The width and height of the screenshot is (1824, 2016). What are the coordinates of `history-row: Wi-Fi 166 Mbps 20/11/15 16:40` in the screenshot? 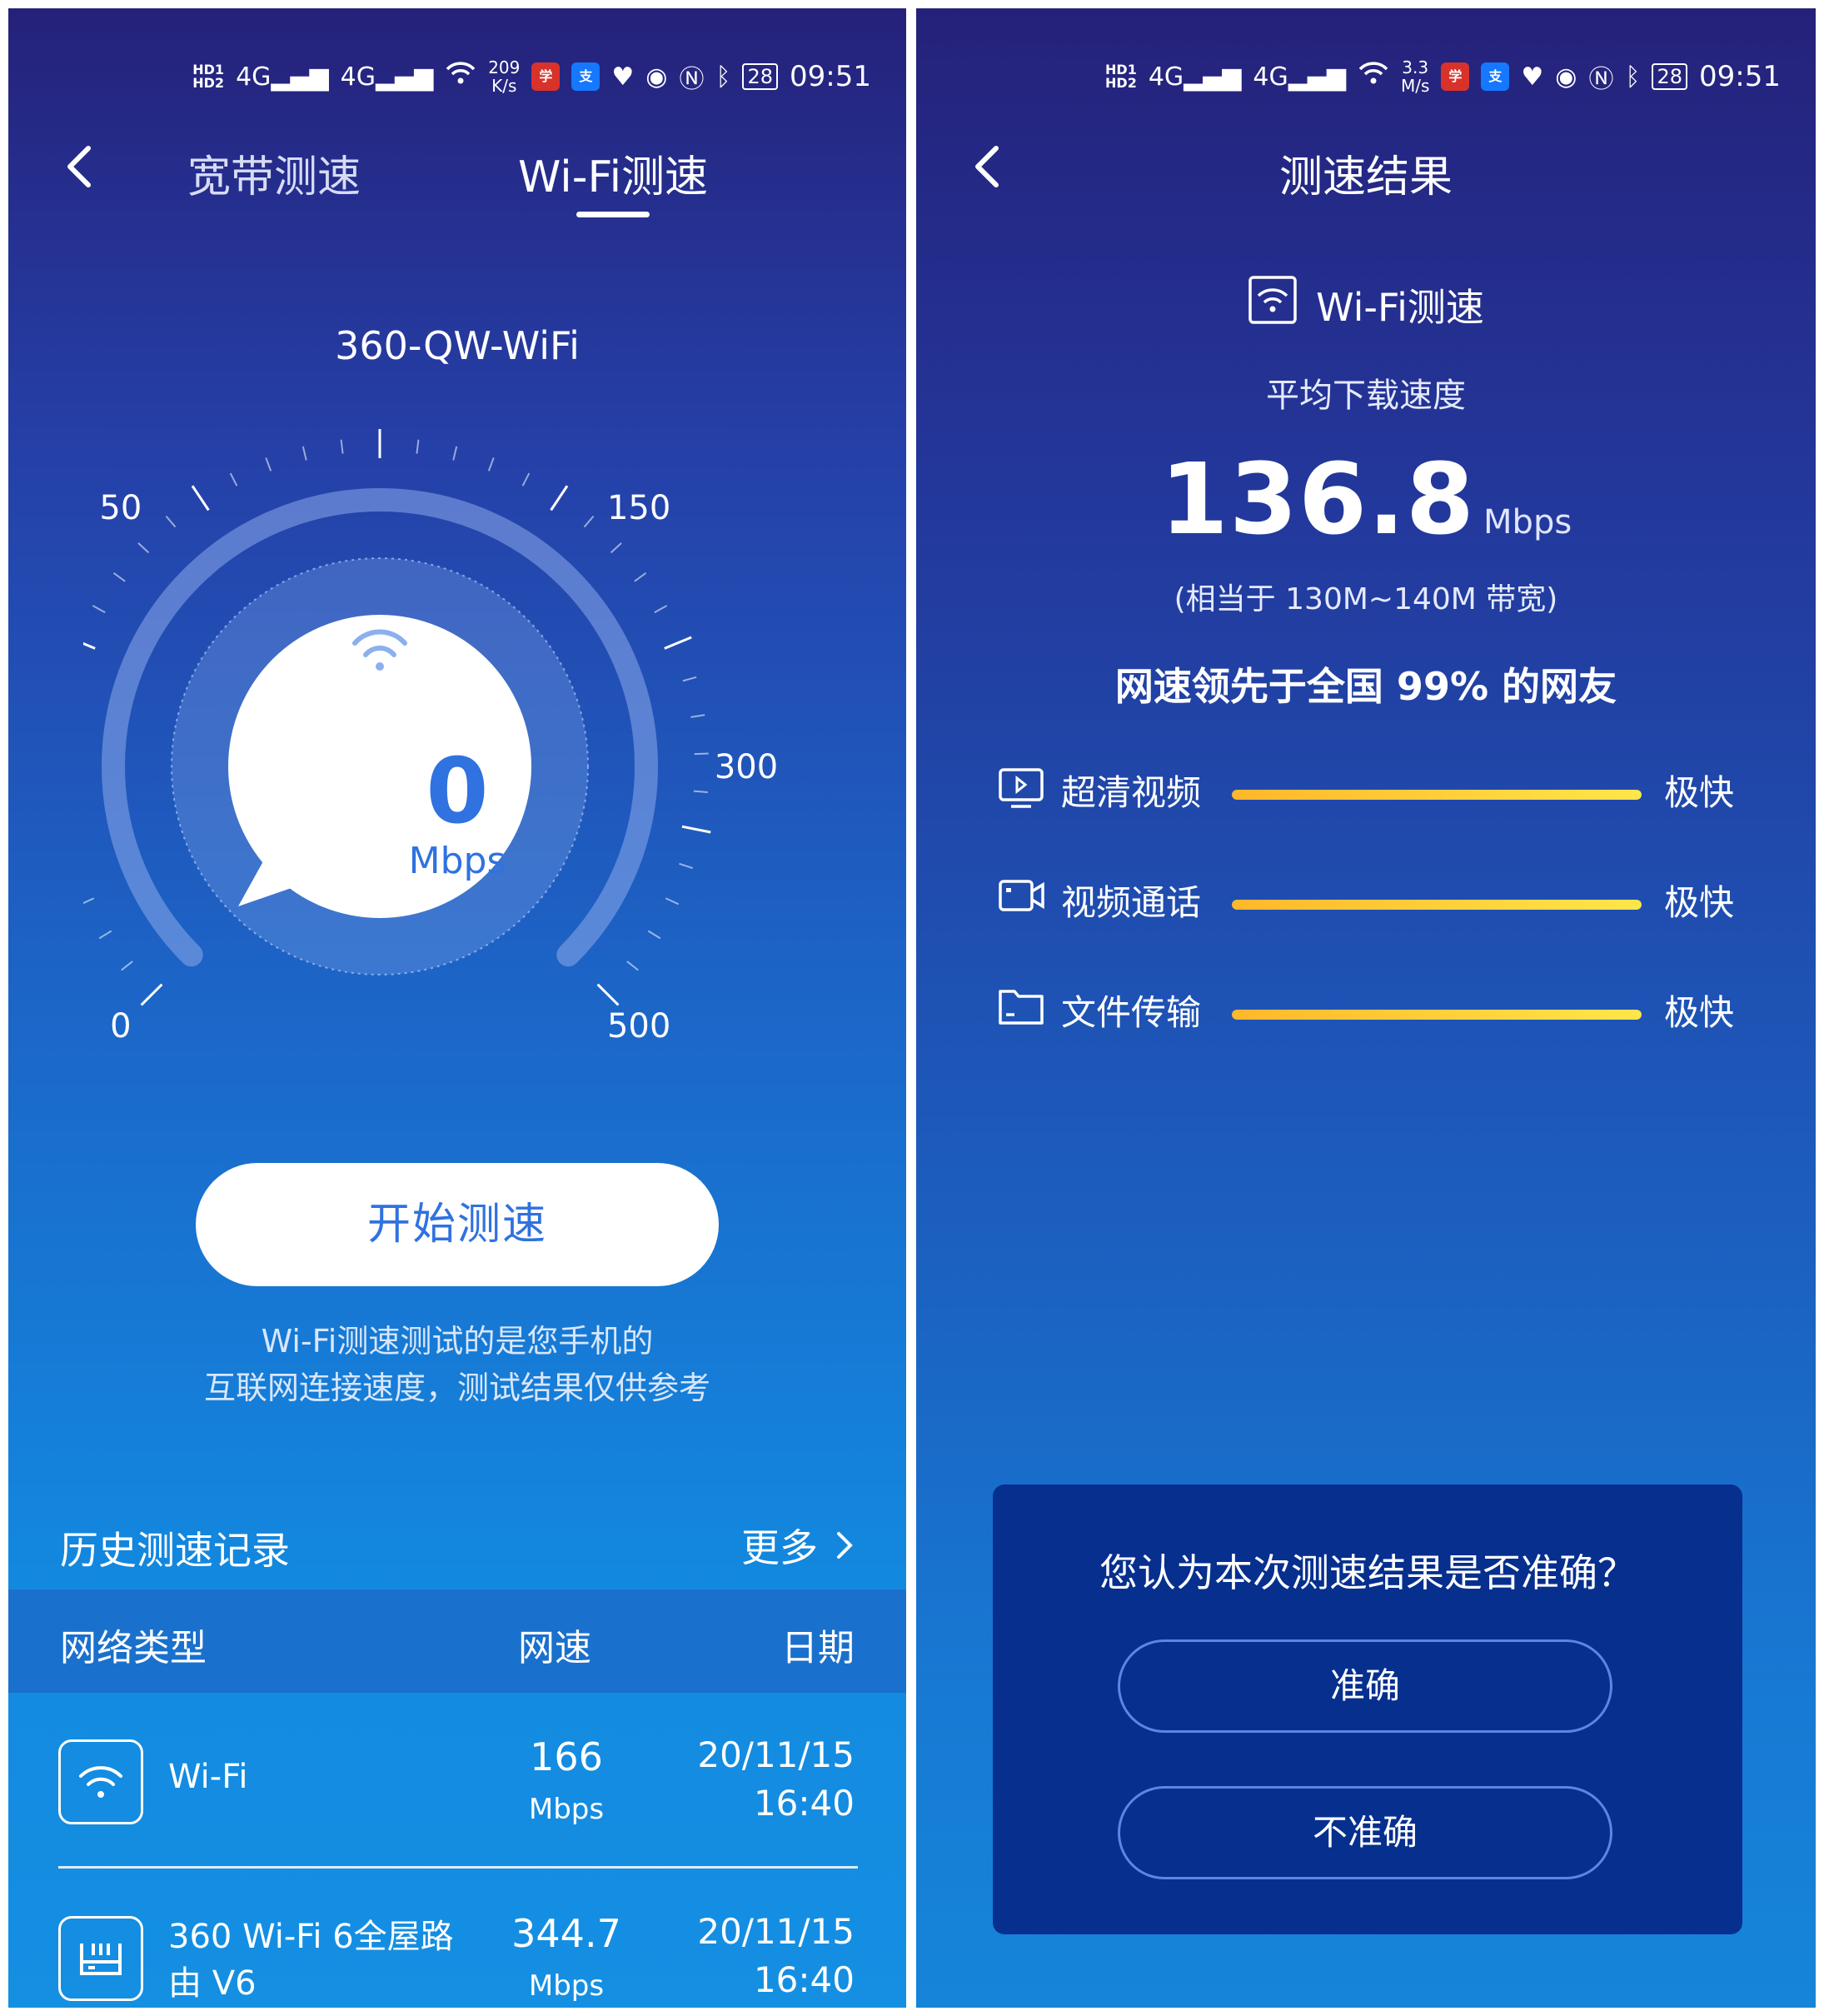 It's located at (457, 1787).